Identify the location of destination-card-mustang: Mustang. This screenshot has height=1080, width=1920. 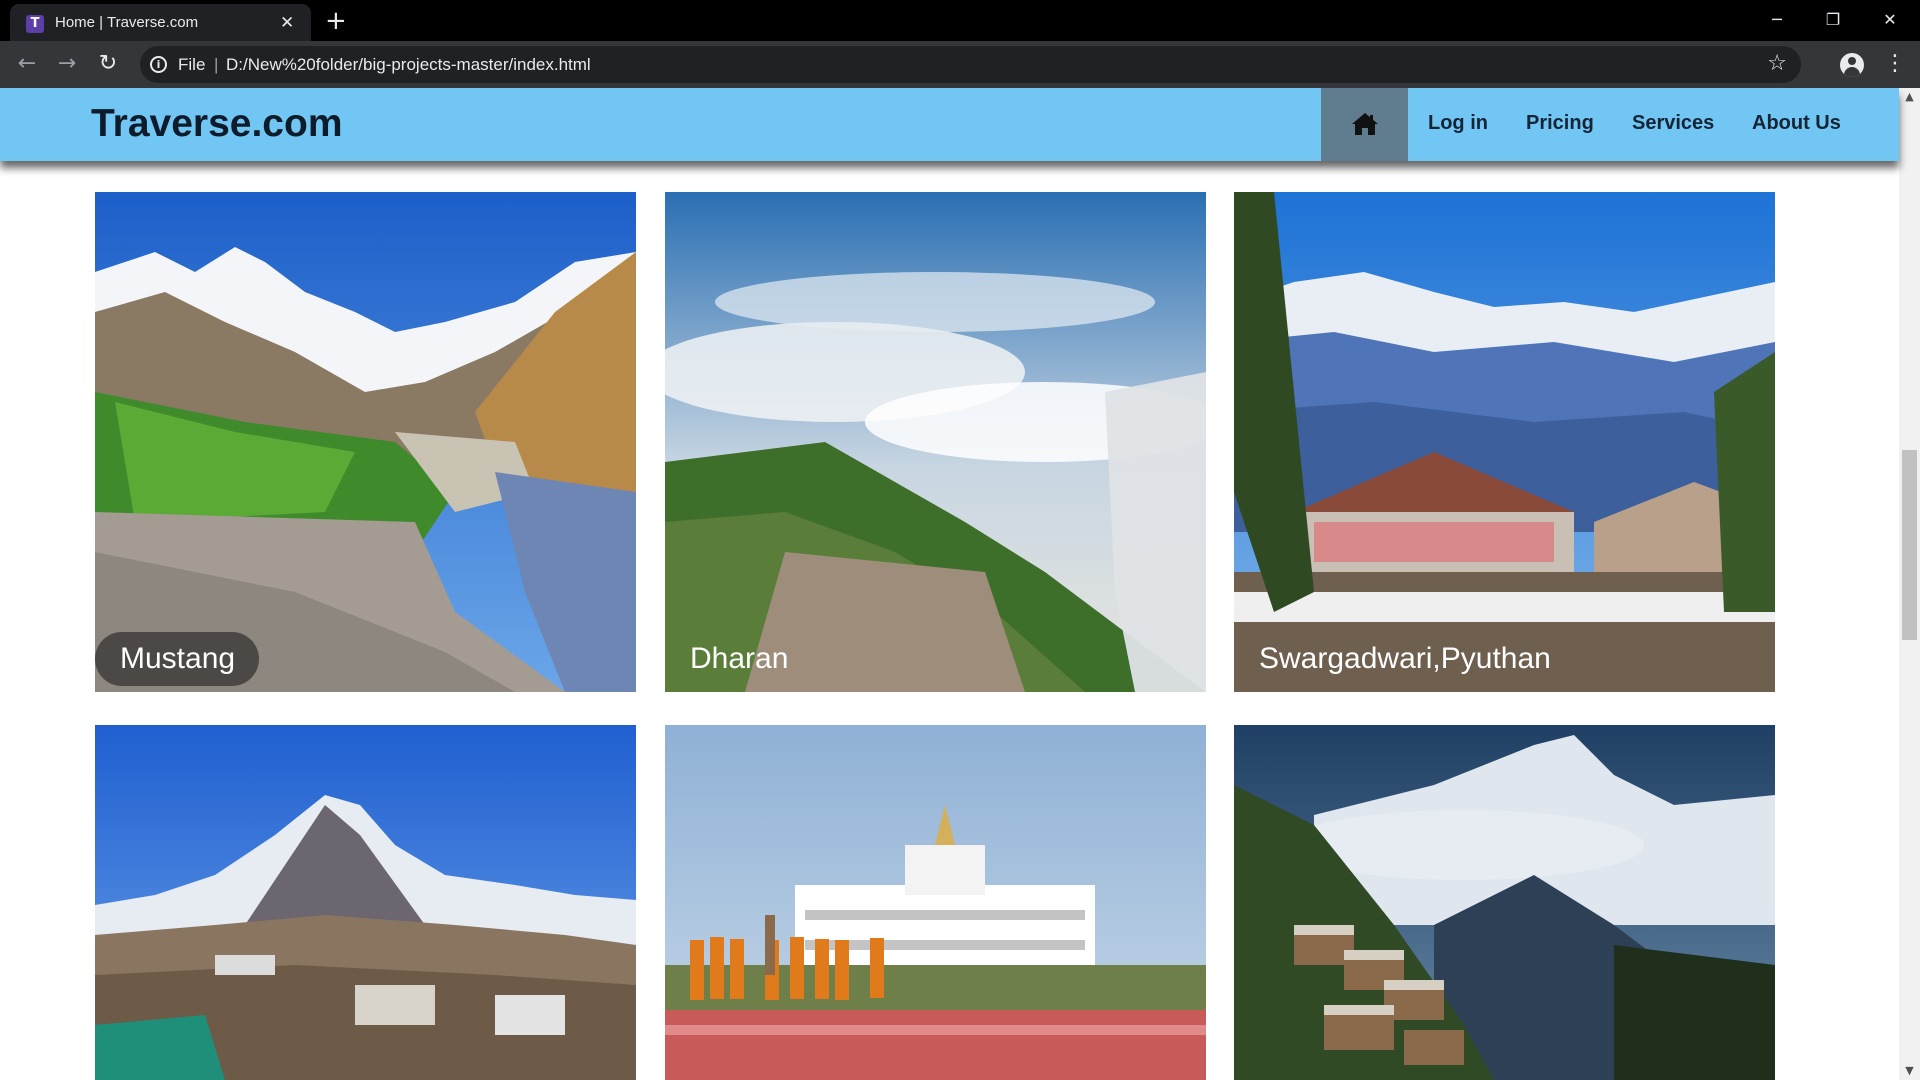
(365, 442).